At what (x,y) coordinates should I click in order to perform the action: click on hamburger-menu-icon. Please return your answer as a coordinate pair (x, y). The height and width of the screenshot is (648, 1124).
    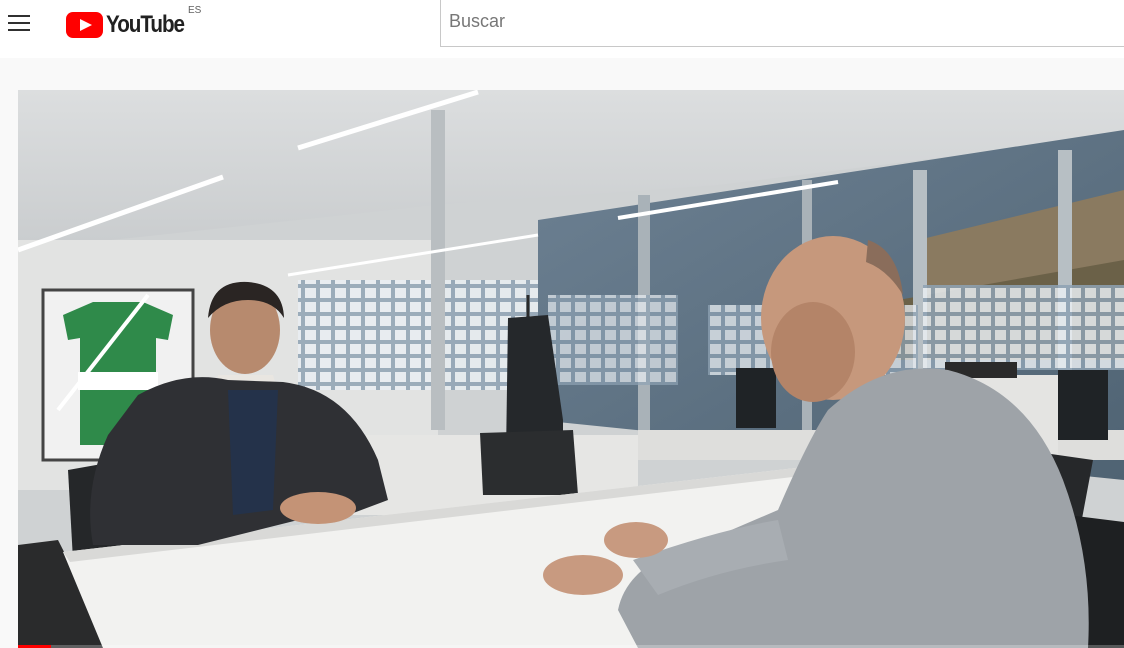
    Looking at the image, I should click on (20, 23).